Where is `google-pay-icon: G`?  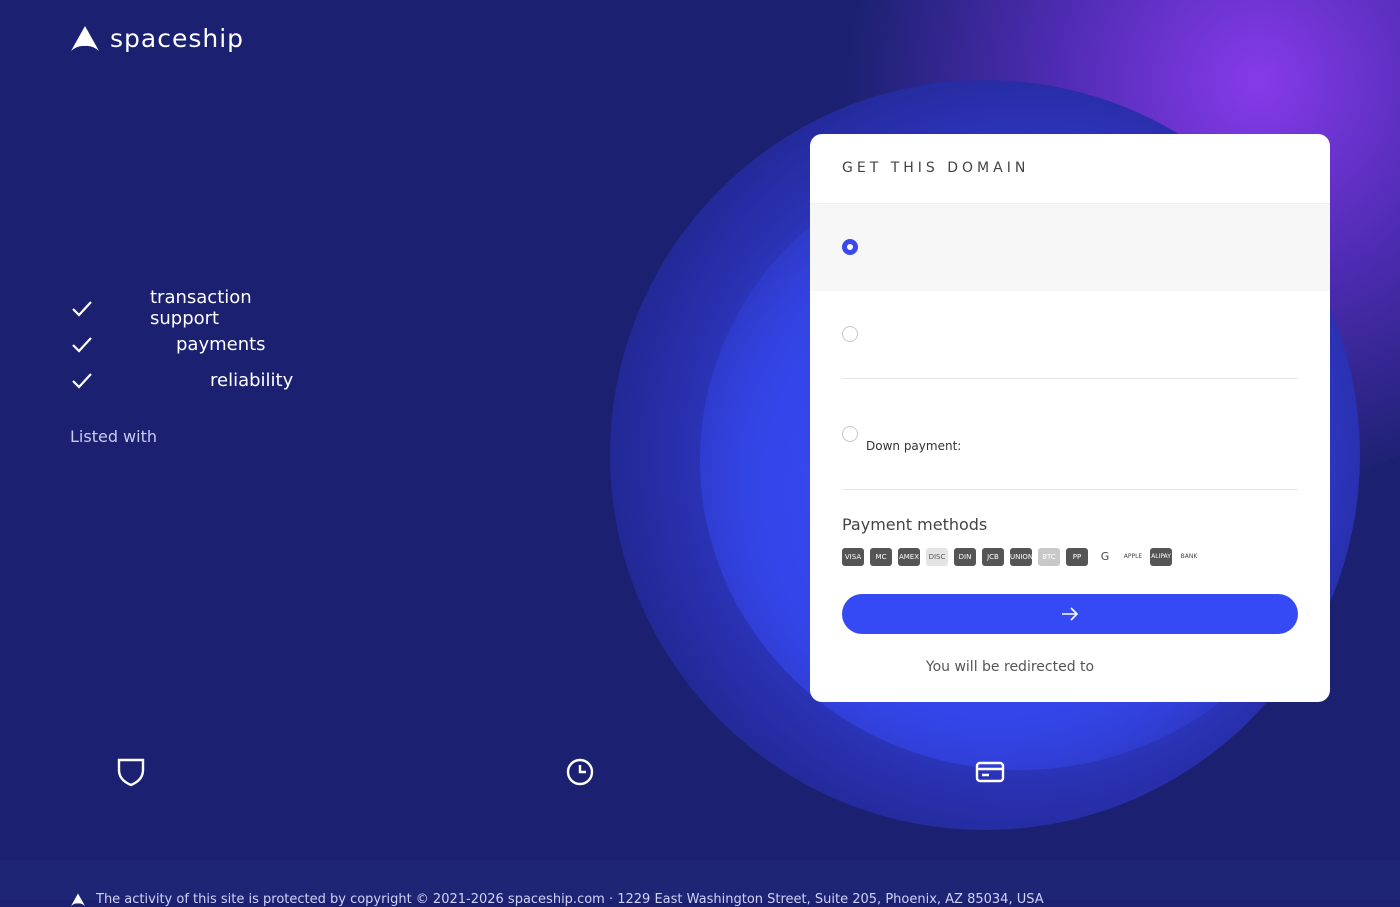 google-pay-icon: G is located at coordinates (1105, 556).